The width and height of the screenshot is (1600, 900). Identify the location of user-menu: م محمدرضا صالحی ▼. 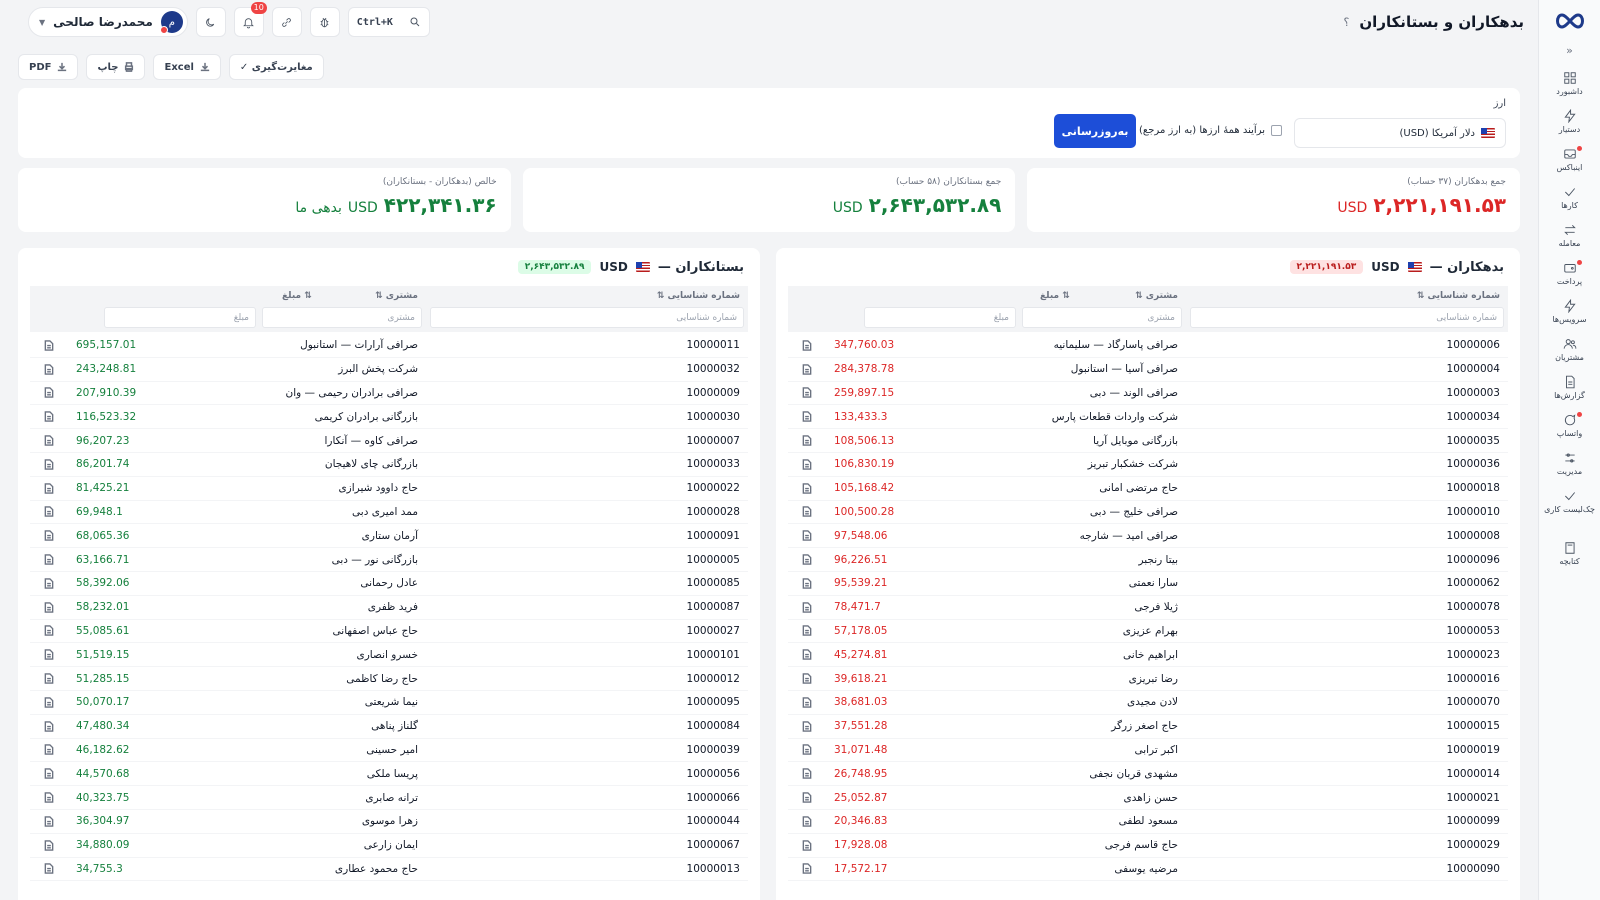
(108, 22).